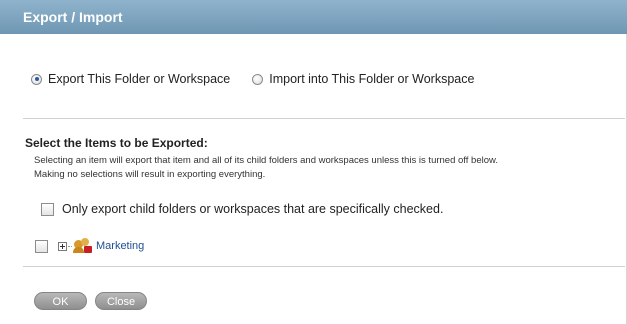 The image size is (627, 324). Describe the element at coordinates (83, 246) in the screenshot. I see `team-workspace-locked-icon` at that location.